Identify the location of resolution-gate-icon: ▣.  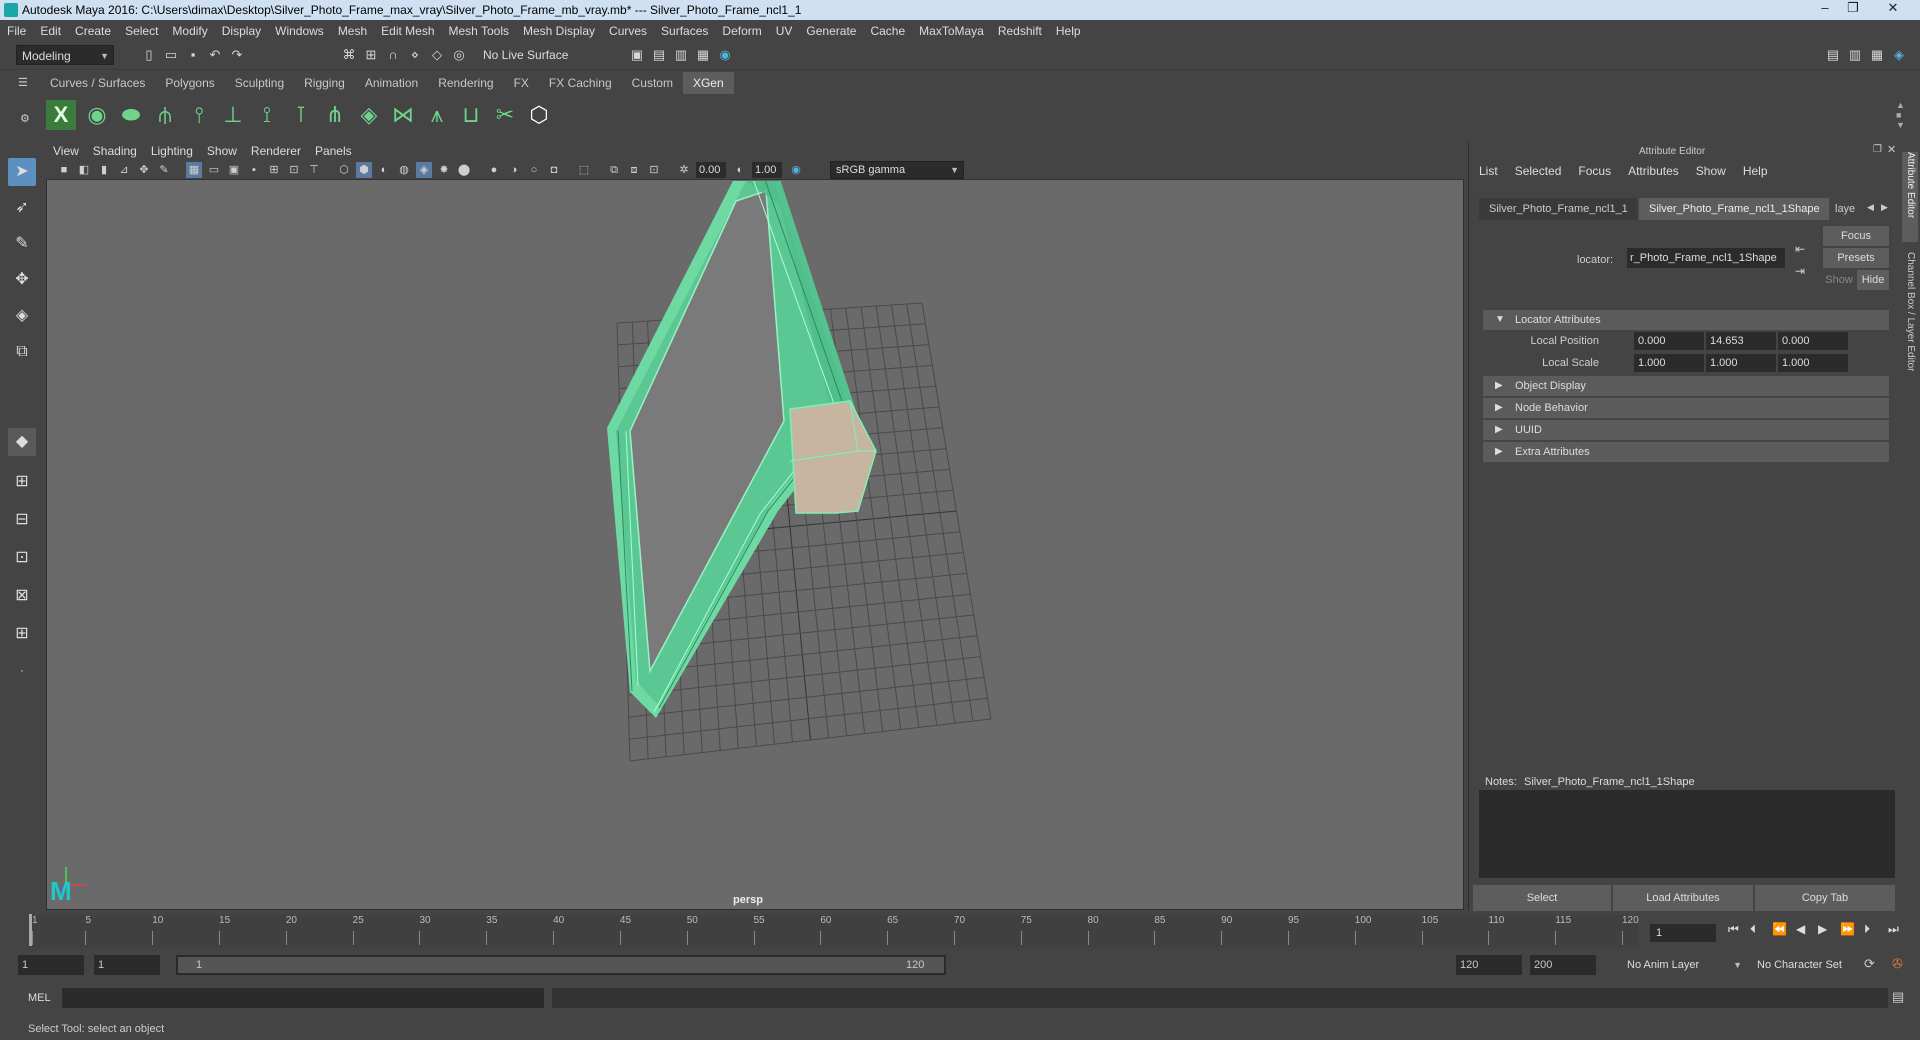
(234, 170).